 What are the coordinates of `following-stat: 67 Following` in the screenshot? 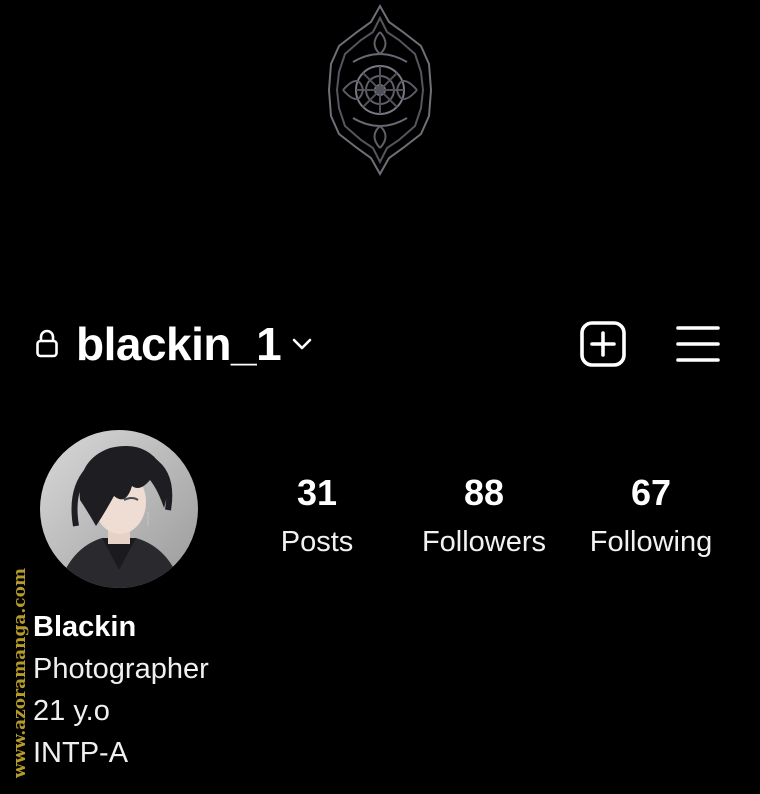 It's located at (651, 516).